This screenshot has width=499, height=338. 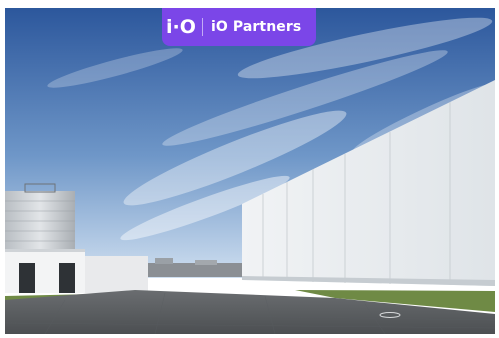 I want to click on brand-badge: i·O iO Partners, so click(x=239, y=27).